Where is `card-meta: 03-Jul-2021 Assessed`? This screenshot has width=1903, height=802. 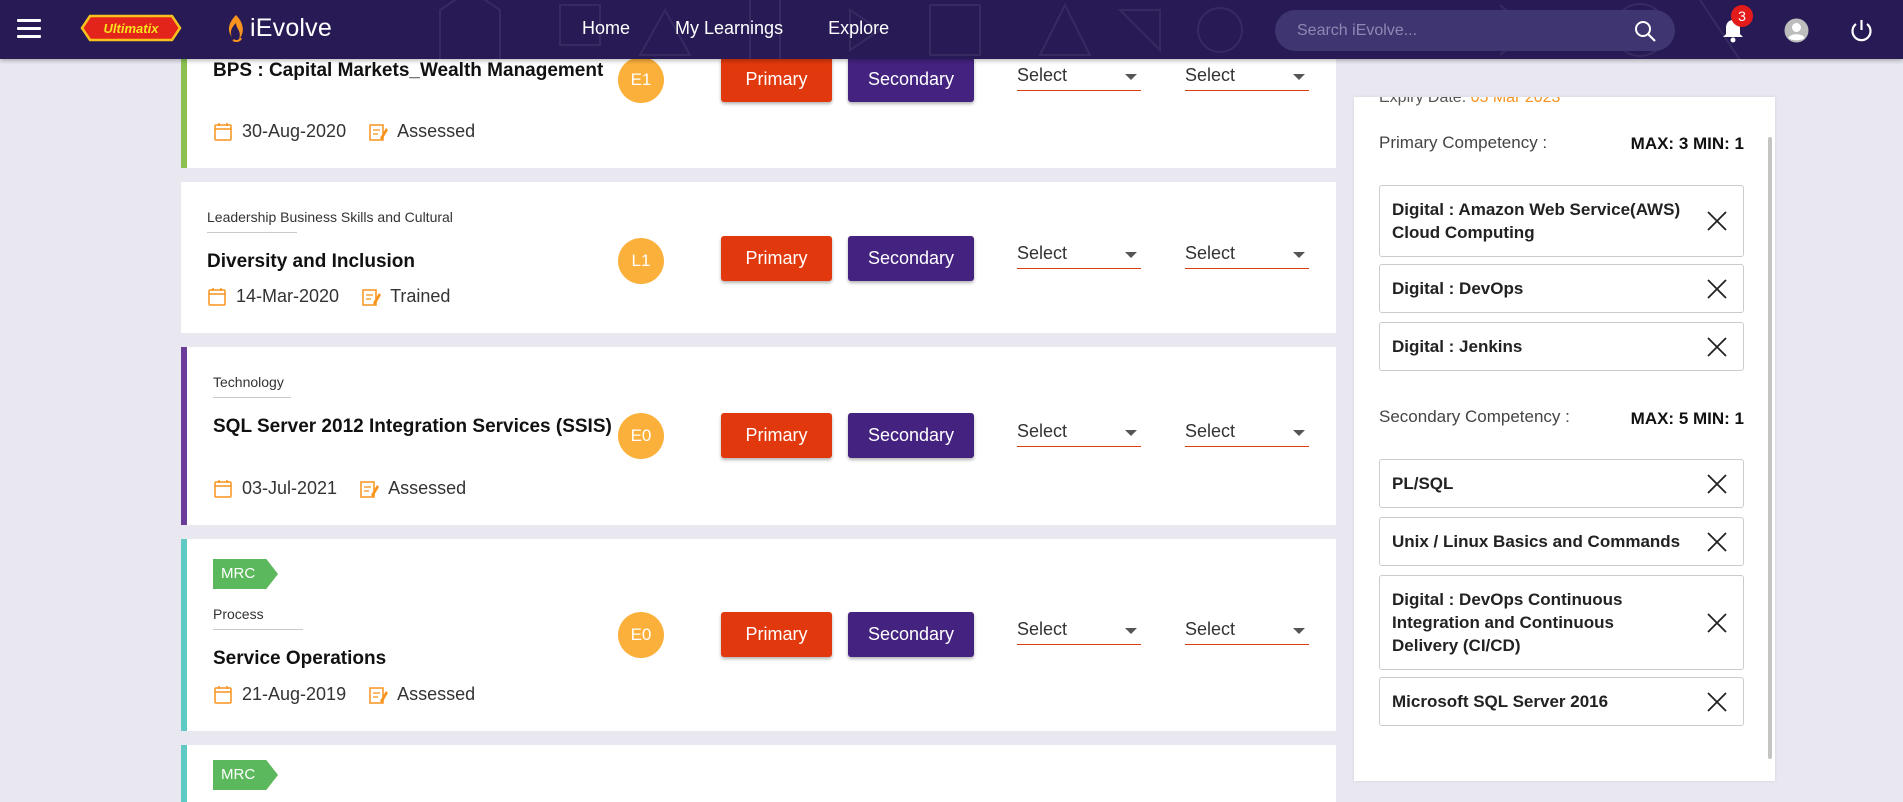 card-meta: 03-Jul-2021 Assessed is located at coordinates (339, 488).